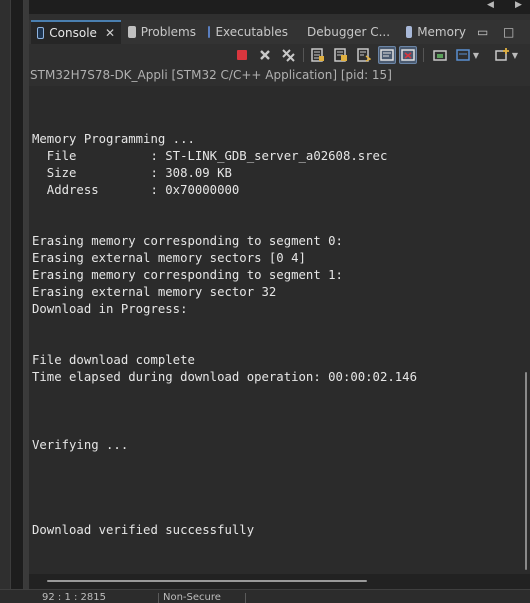 The height and width of the screenshot is (603, 530). Describe the element at coordinates (143, 530) in the screenshot. I see `console-line: Download verified successfully` at that location.